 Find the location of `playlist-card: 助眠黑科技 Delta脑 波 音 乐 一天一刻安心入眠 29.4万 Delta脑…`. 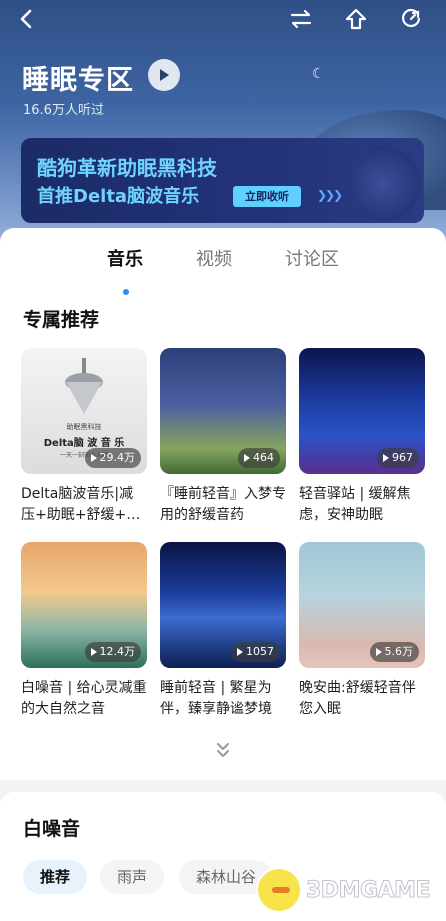

playlist-card: 助眠黑科技 Delta脑 波 音 乐 一天一刻安心入眠 29.4万 Delta脑… is located at coordinates (84, 437).